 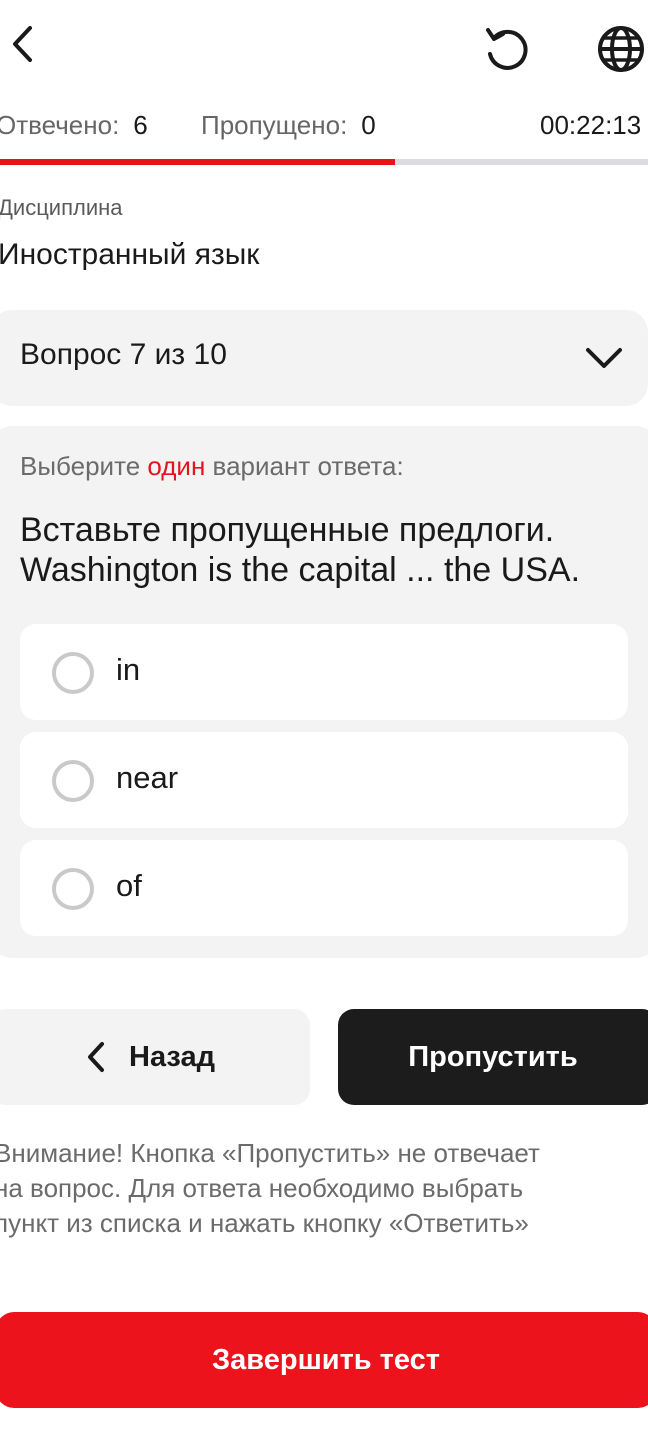 I want to click on skipped-stat: Пропущено: 0, so click(x=288, y=125).